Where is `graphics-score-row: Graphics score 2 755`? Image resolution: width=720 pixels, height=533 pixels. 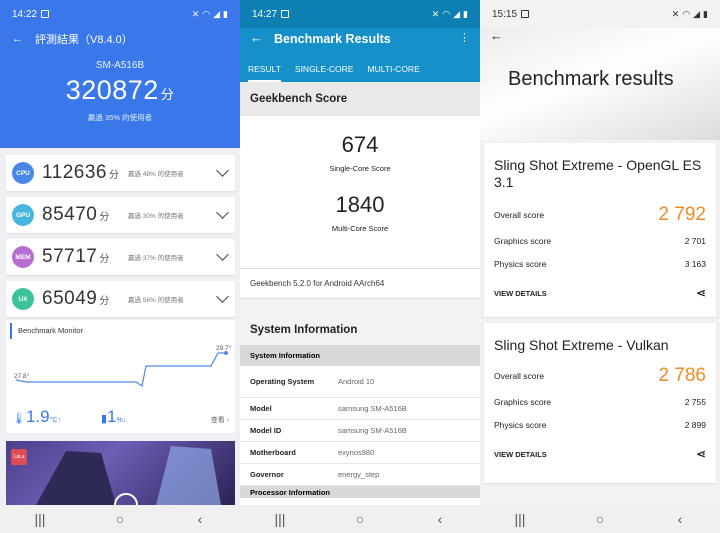
graphics-score-row: Graphics score 2 755 is located at coordinates (600, 401).